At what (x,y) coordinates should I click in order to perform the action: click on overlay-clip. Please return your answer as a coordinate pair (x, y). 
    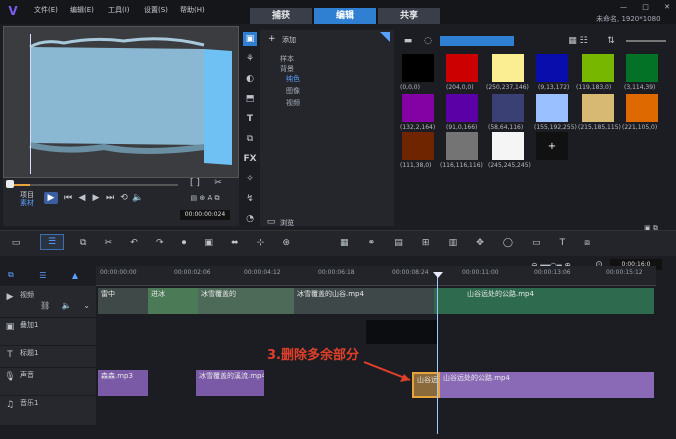
    Looking at the image, I should click on (402, 332).